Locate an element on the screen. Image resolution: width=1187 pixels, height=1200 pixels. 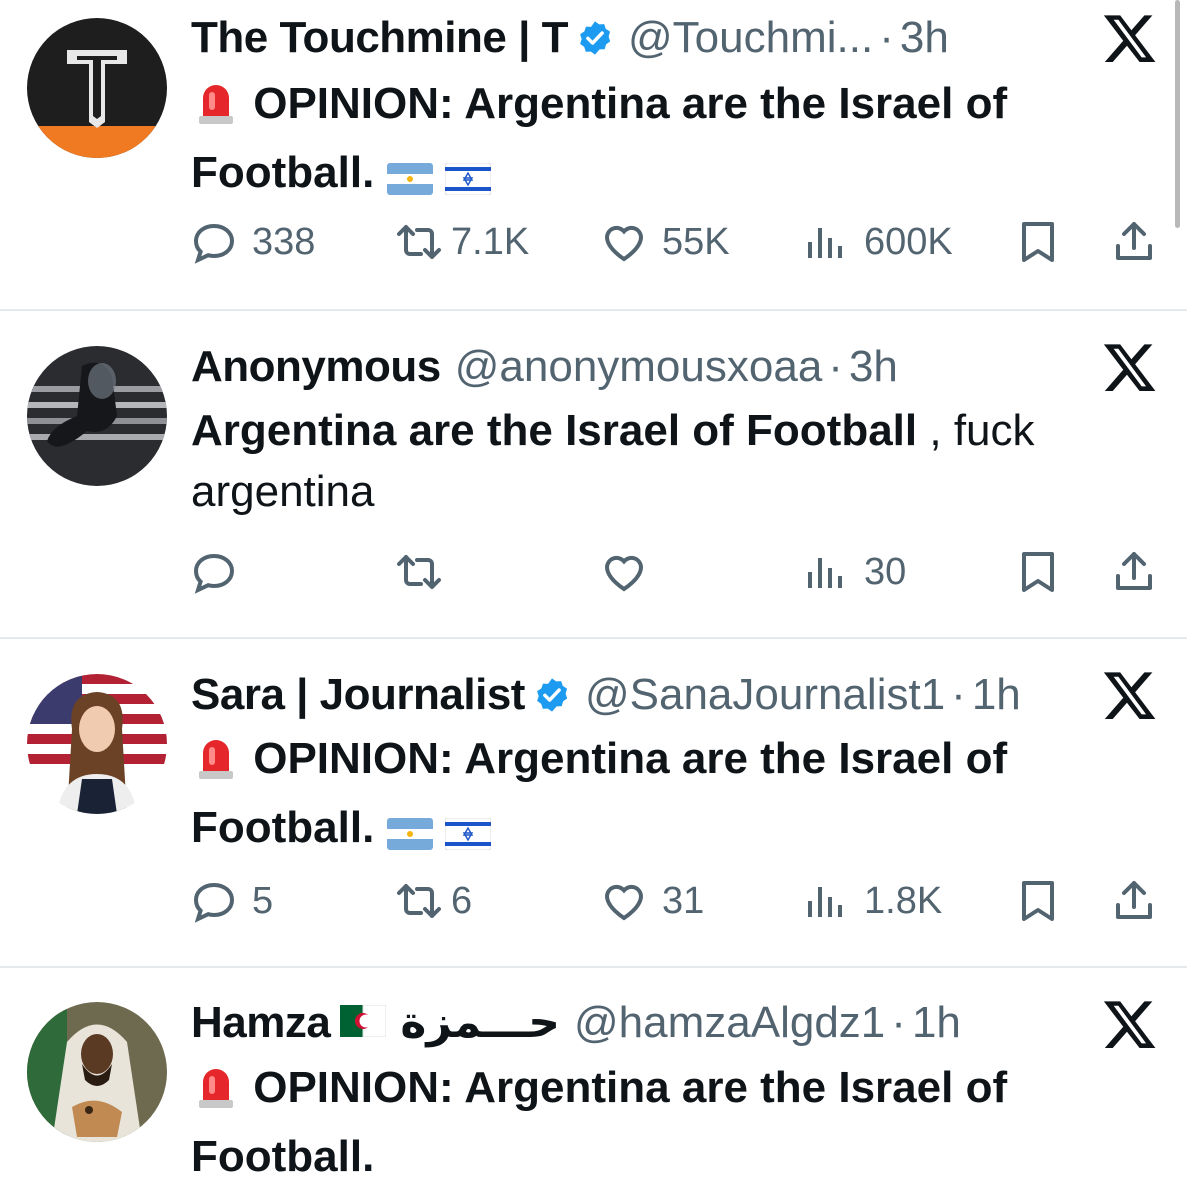
like-button is located at coordinates (624, 572).